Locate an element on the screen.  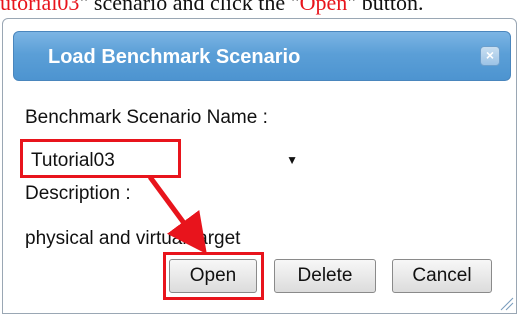
select-highlight-box is located at coordinates (100, 158).